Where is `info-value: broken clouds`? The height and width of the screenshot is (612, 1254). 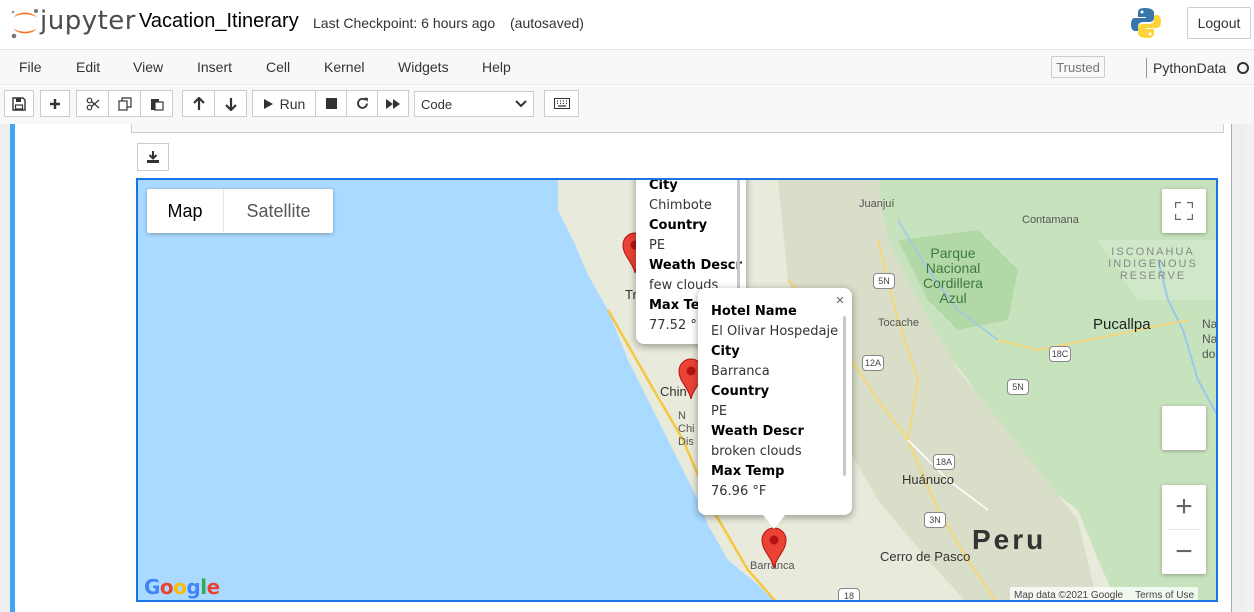 info-value: broken clouds is located at coordinates (756, 451).